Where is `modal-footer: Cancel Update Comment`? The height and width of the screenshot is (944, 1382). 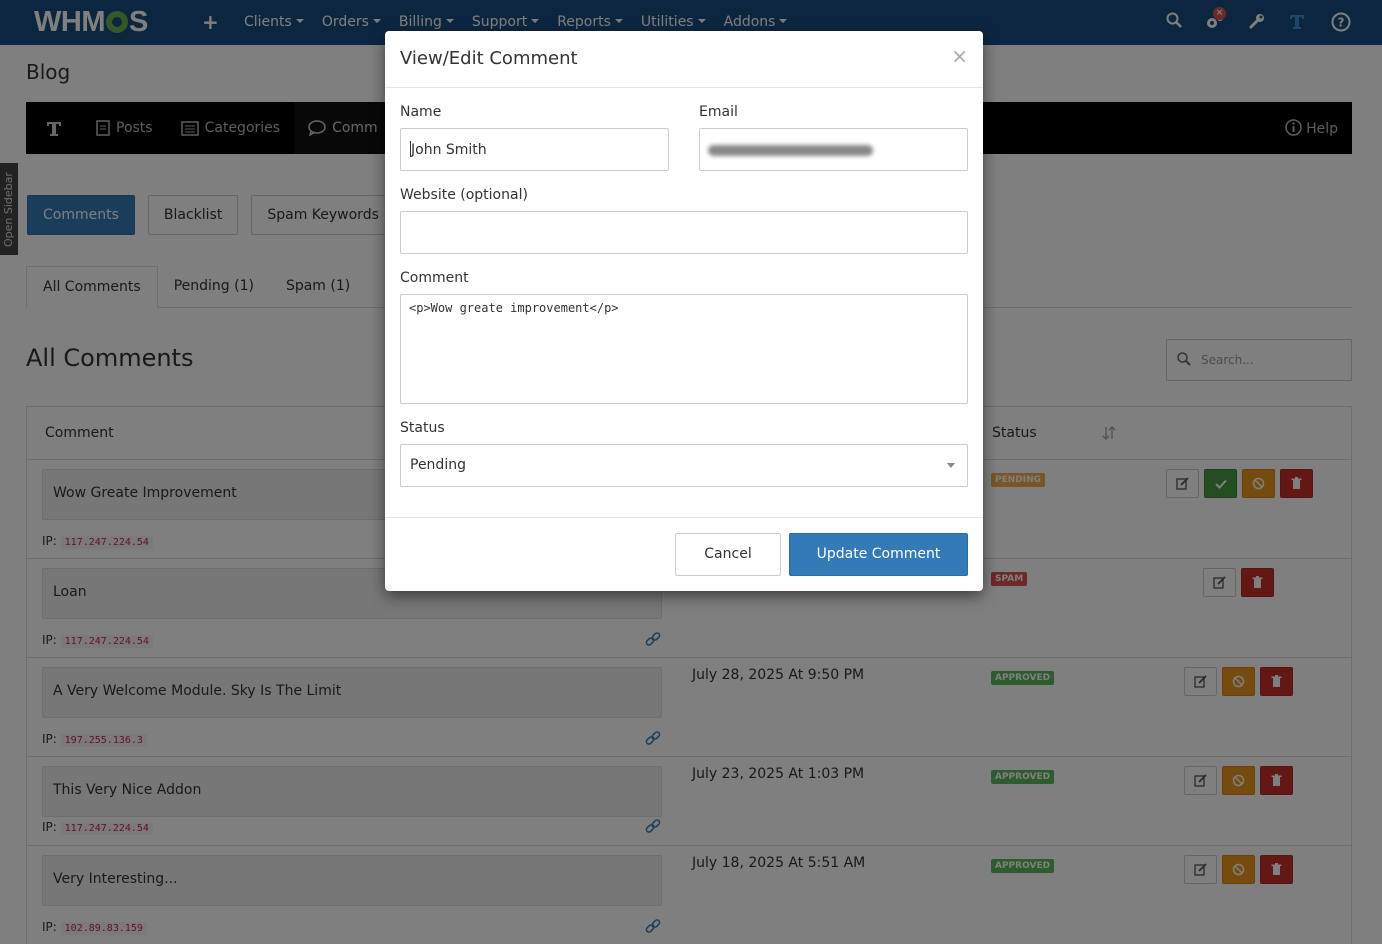 modal-footer: Cancel Update Comment is located at coordinates (684, 554).